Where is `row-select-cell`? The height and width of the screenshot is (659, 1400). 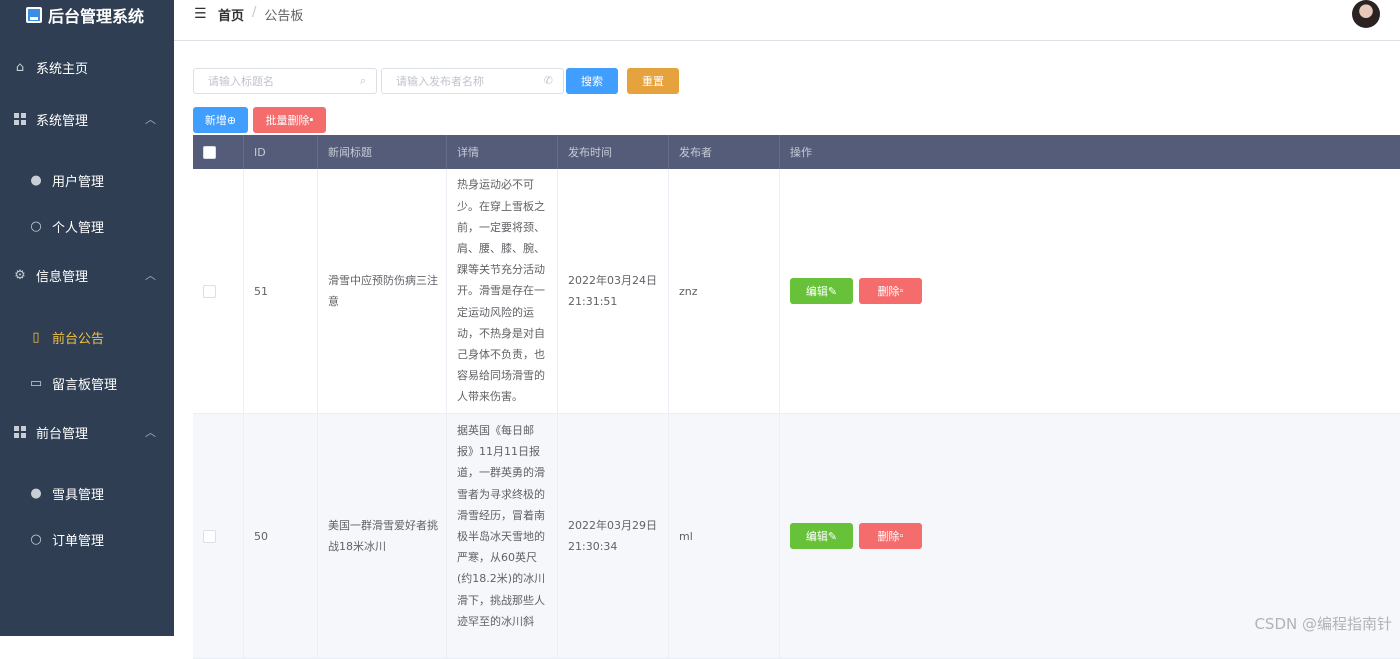
row-select-cell is located at coordinates (218, 291).